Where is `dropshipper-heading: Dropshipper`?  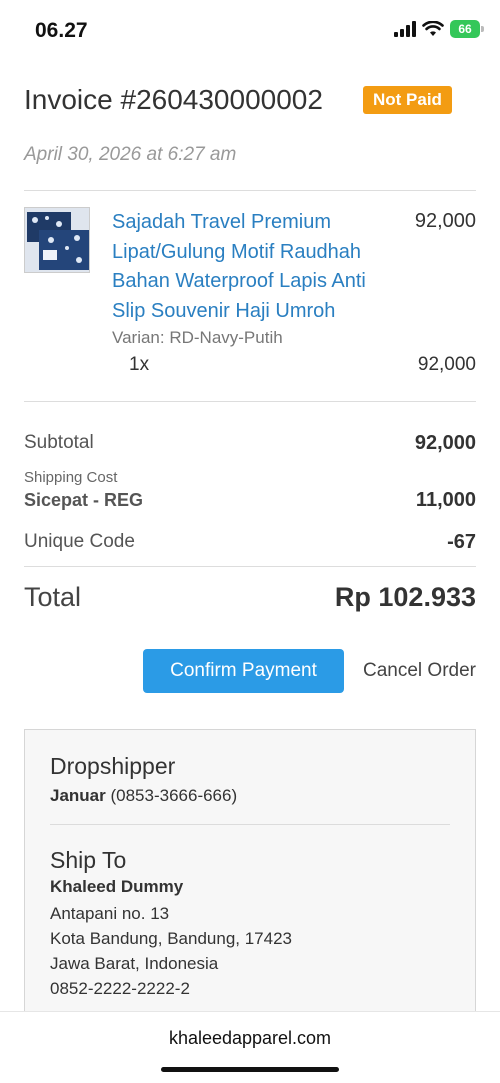 dropshipper-heading: Dropshipper is located at coordinates (113, 766).